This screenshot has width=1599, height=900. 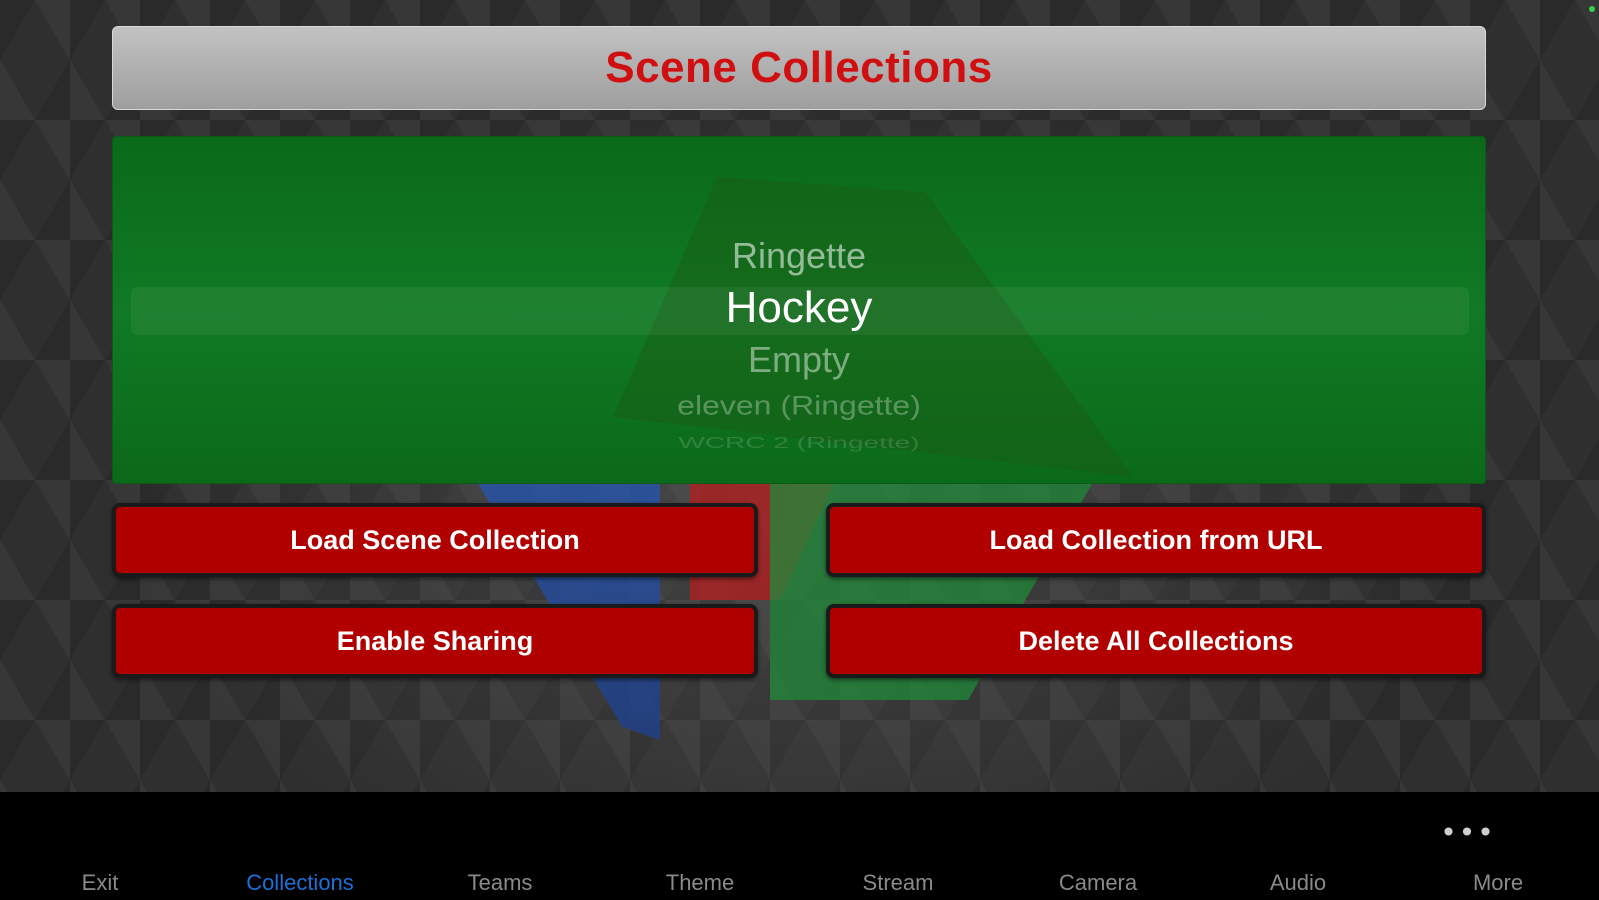 What do you see at coordinates (1298, 883) in the screenshot?
I see `tab-audio: Audio` at bounding box center [1298, 883].